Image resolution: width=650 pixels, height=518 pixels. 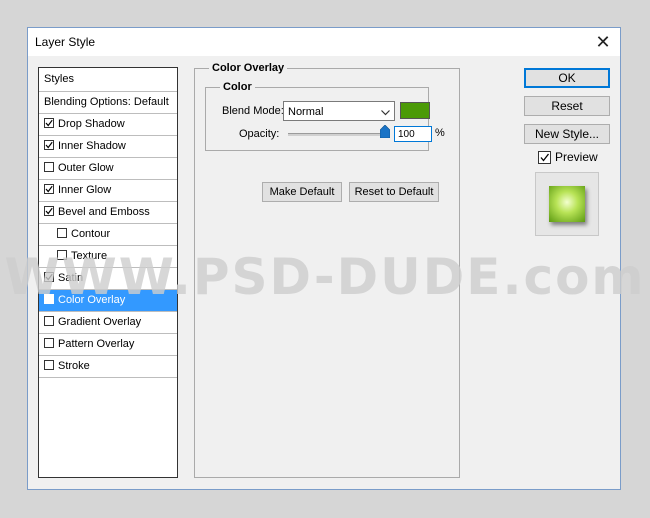 I want to click on preview-toggle: Preview, so click(x=578, y=158).